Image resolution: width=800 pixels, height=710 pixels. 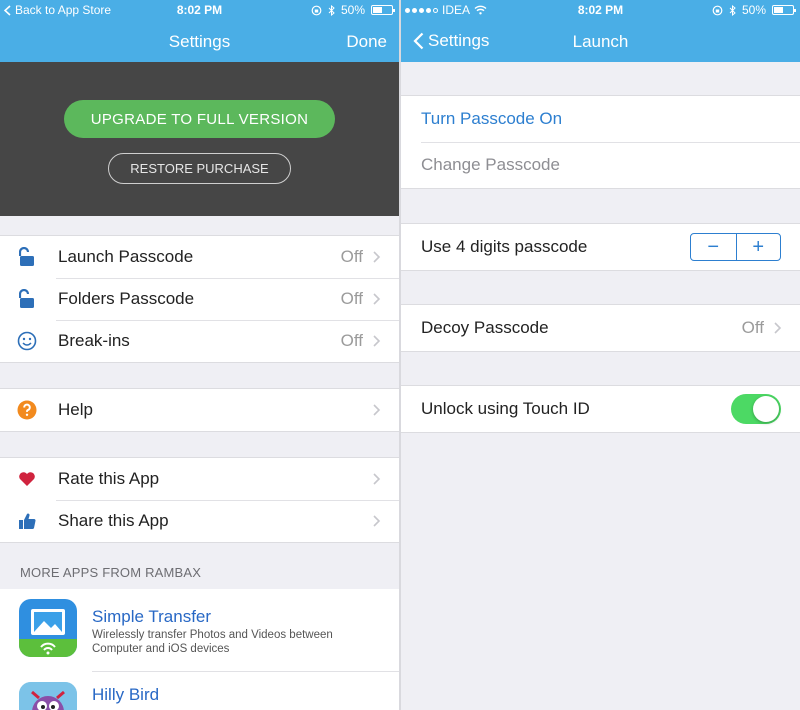 I want to click on thumbs-up-icon, so click(x=27, y=521).